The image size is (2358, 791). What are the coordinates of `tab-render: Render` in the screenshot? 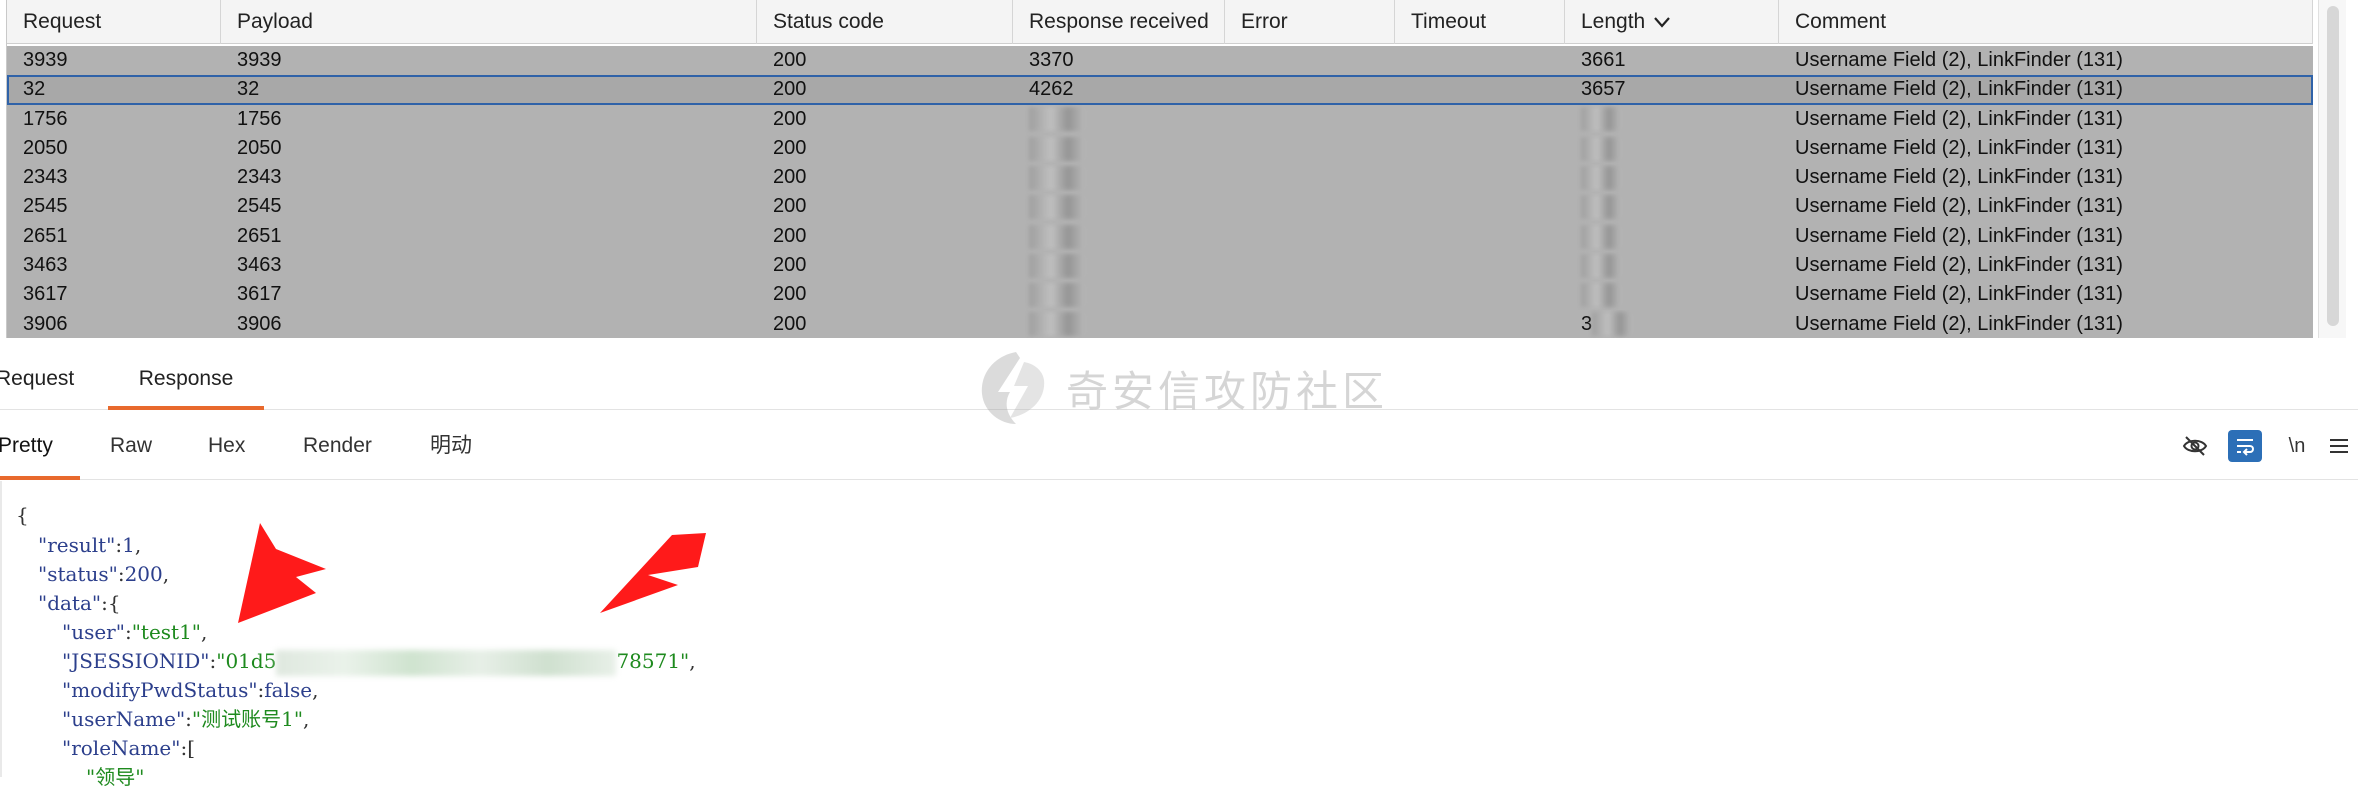 It's located at (337, 445).